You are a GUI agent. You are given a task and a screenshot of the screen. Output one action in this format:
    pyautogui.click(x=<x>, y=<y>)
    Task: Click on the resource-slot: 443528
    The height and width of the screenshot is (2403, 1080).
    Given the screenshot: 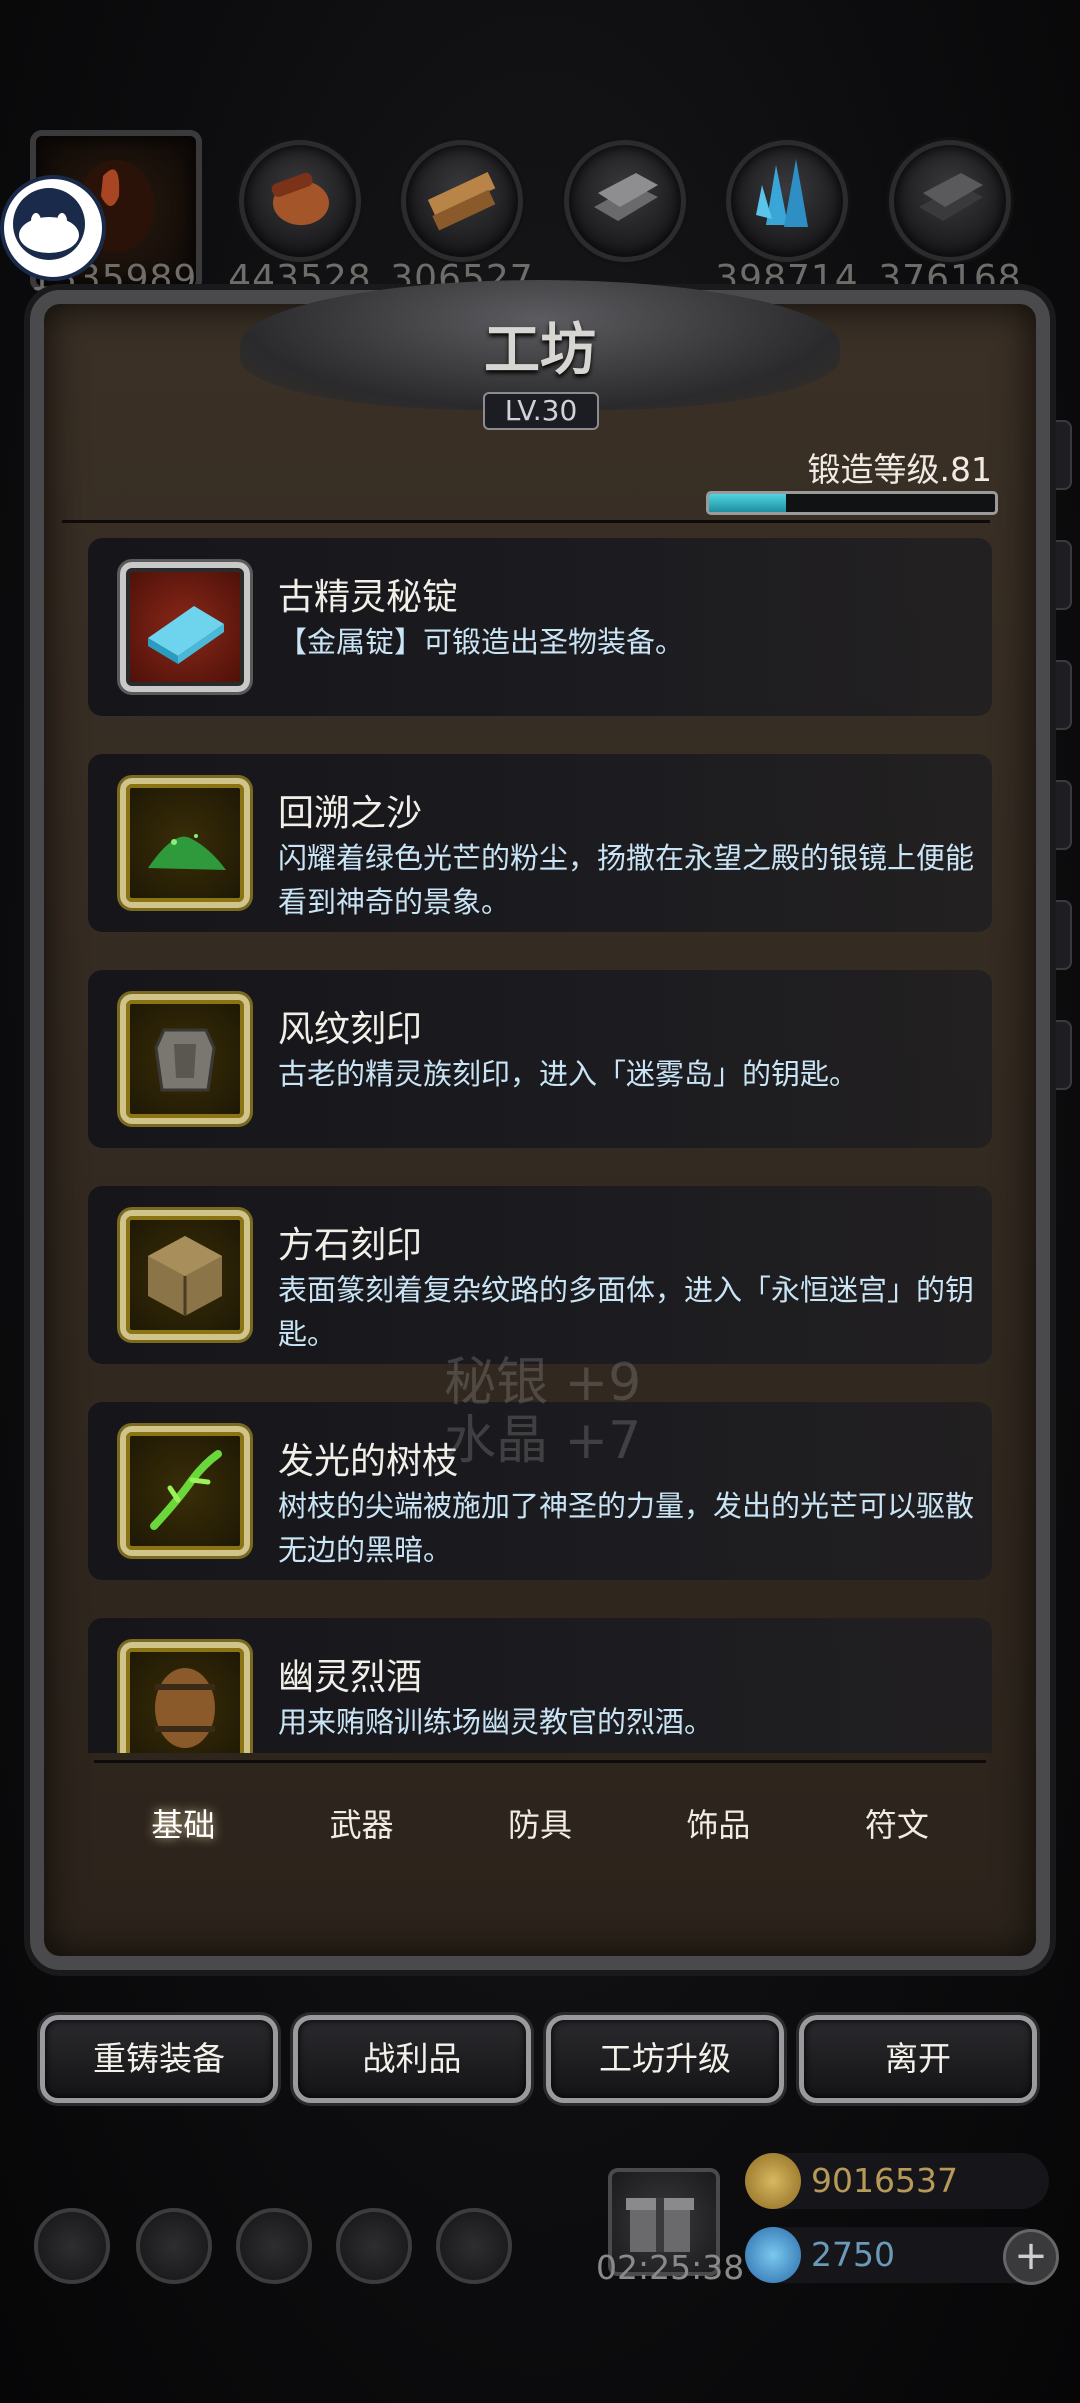 What is the action you would take?
    pyautogui.click(x=300, y=215)
    